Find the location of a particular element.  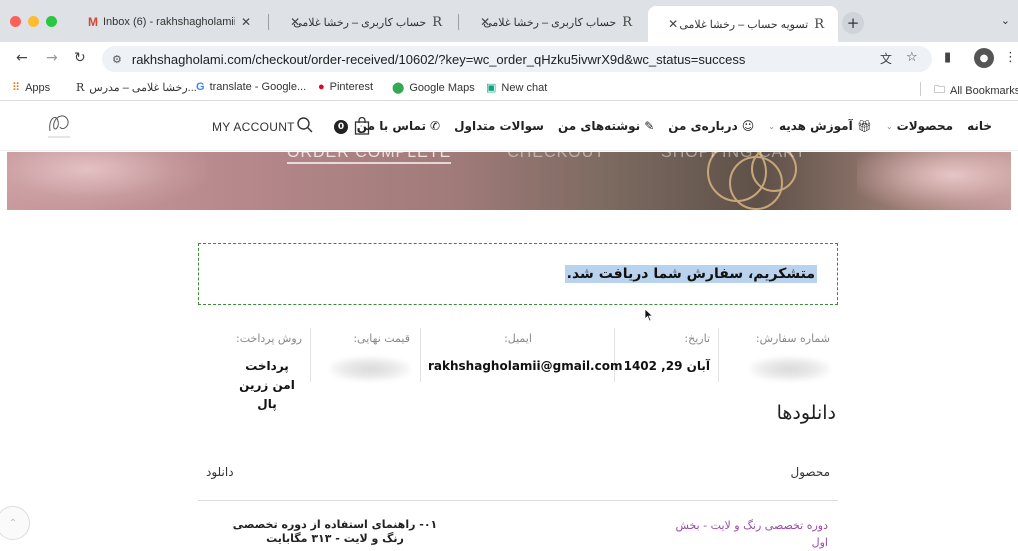

bookmark-new-chat: ▣ New chat is located at coordinates (516, 88).